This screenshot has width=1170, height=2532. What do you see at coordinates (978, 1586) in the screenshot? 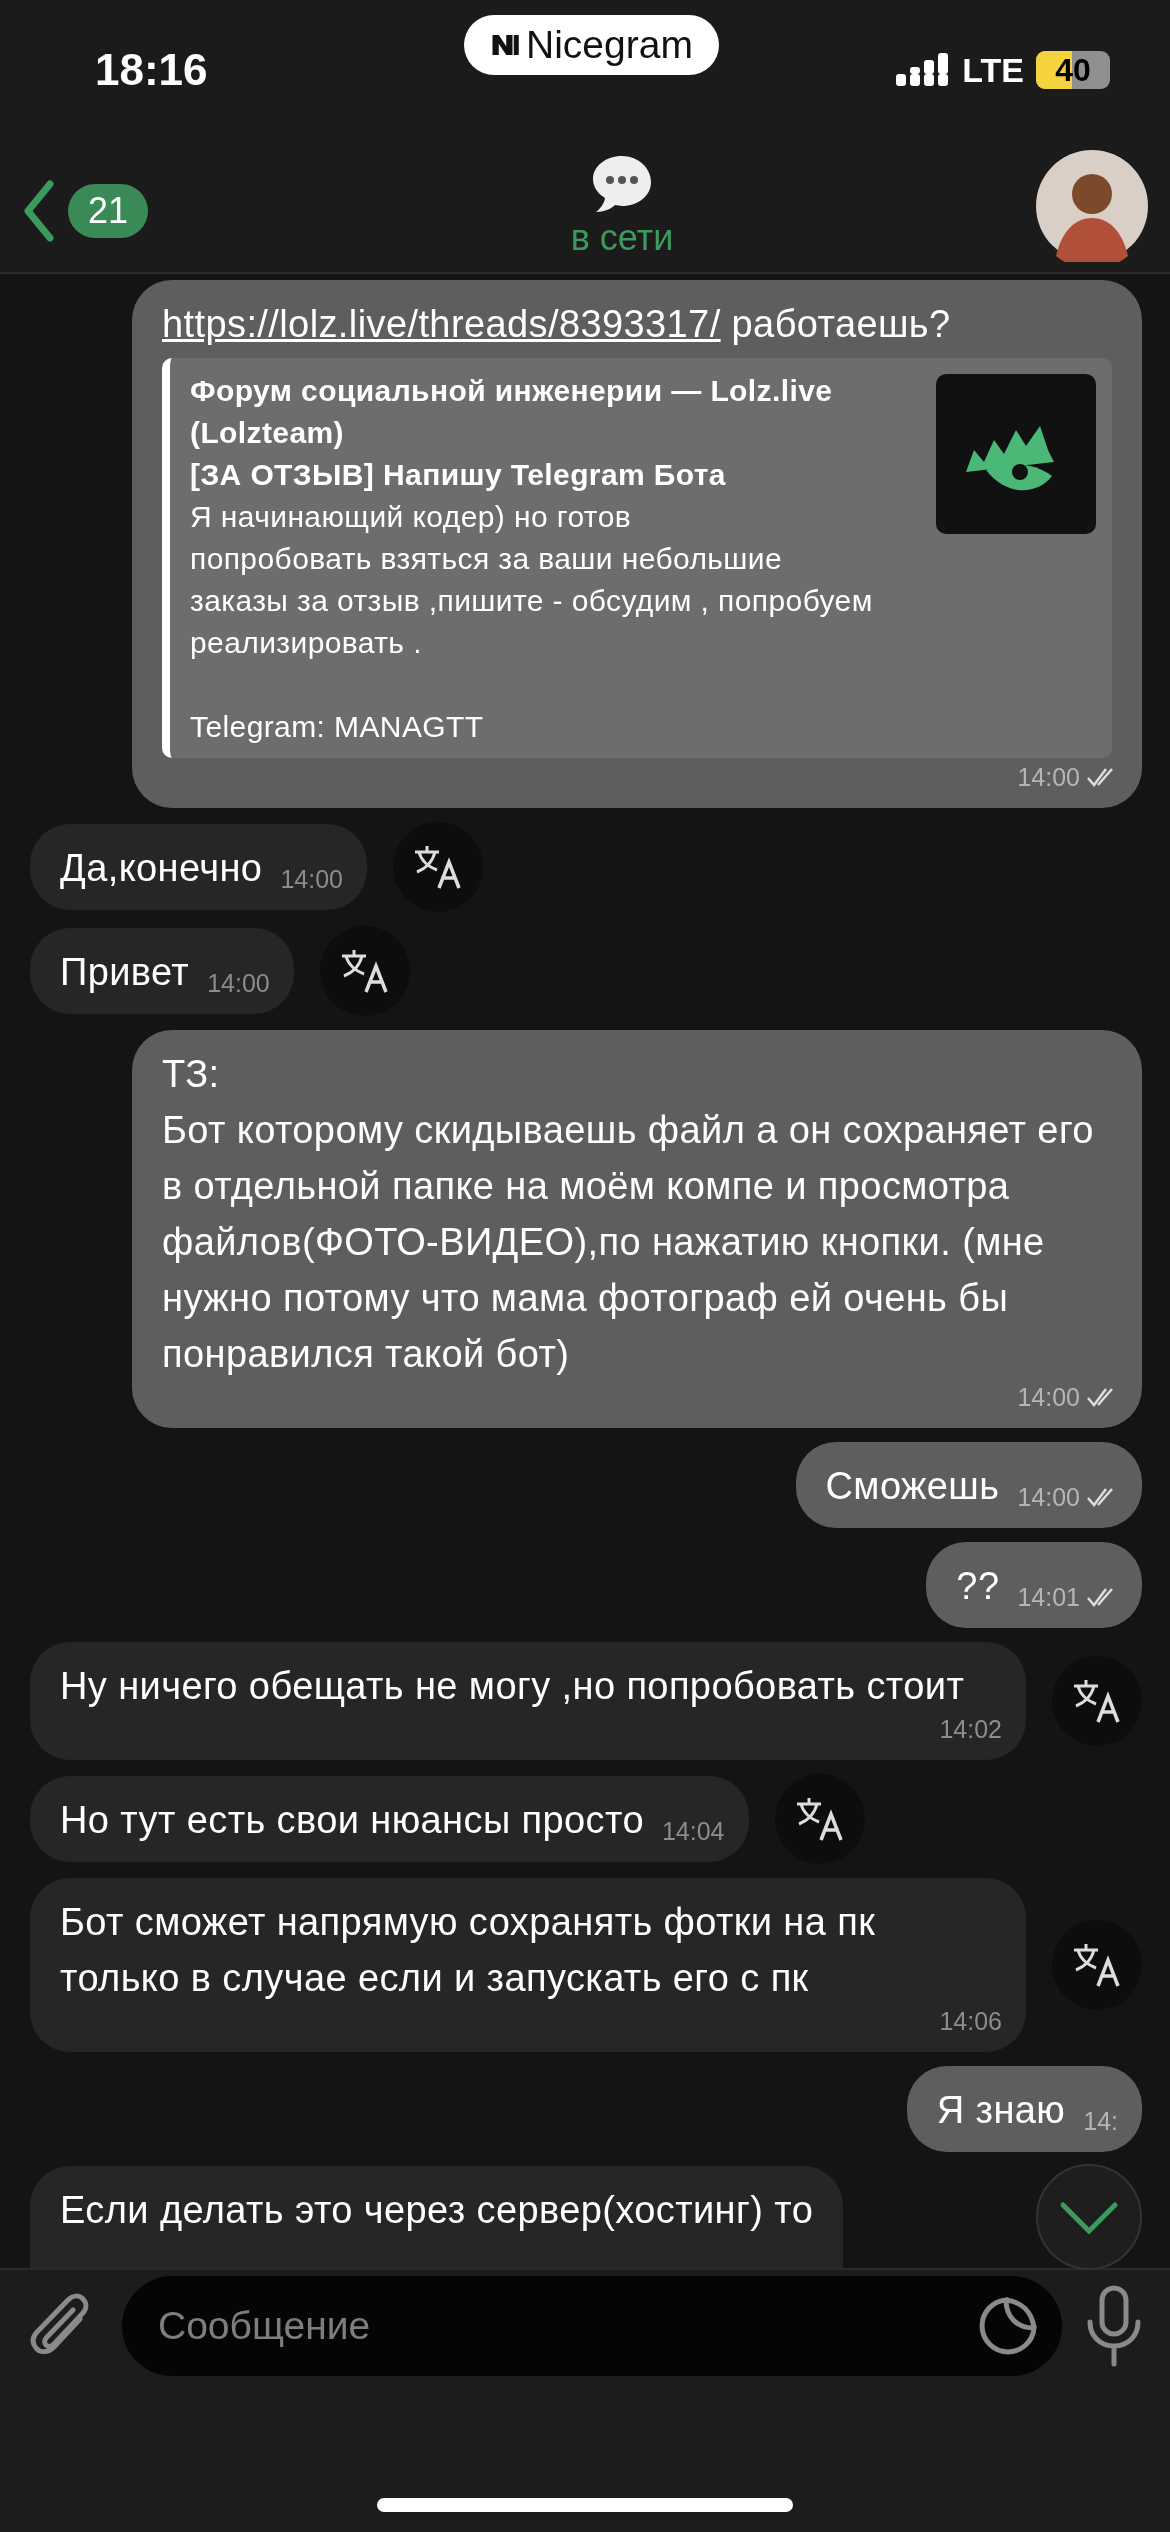
I see `message-text: ??` at bounding box center [978, 1586].